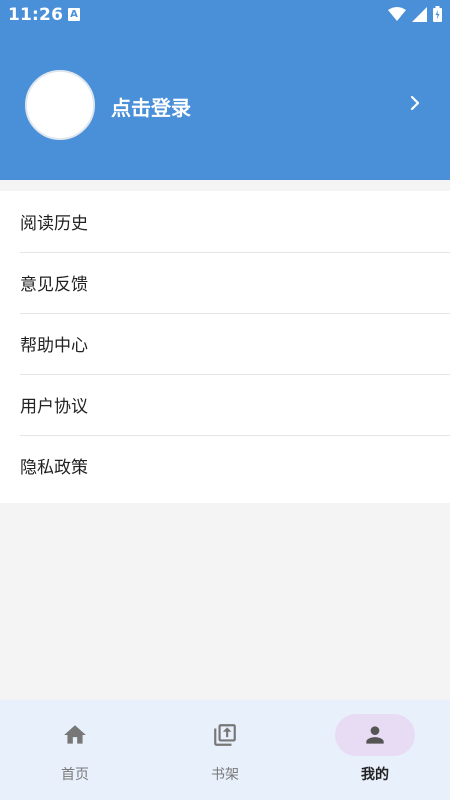  What do you see at coordinates (54, 468) in the screenshot?
I see `menu-item-label: 隐私政策` at bounding box center [54, 468].